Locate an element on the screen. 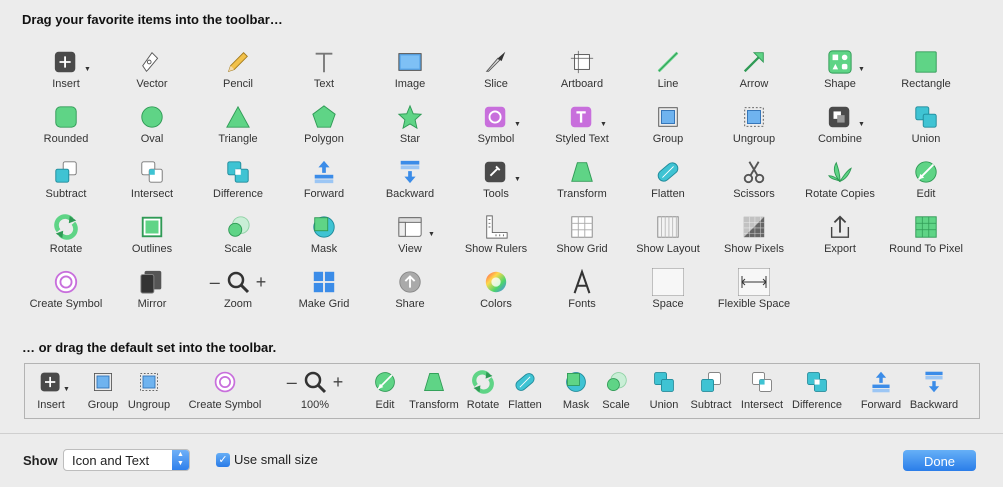  palette-item-forward: Forward is located at coordinates (324, 181).